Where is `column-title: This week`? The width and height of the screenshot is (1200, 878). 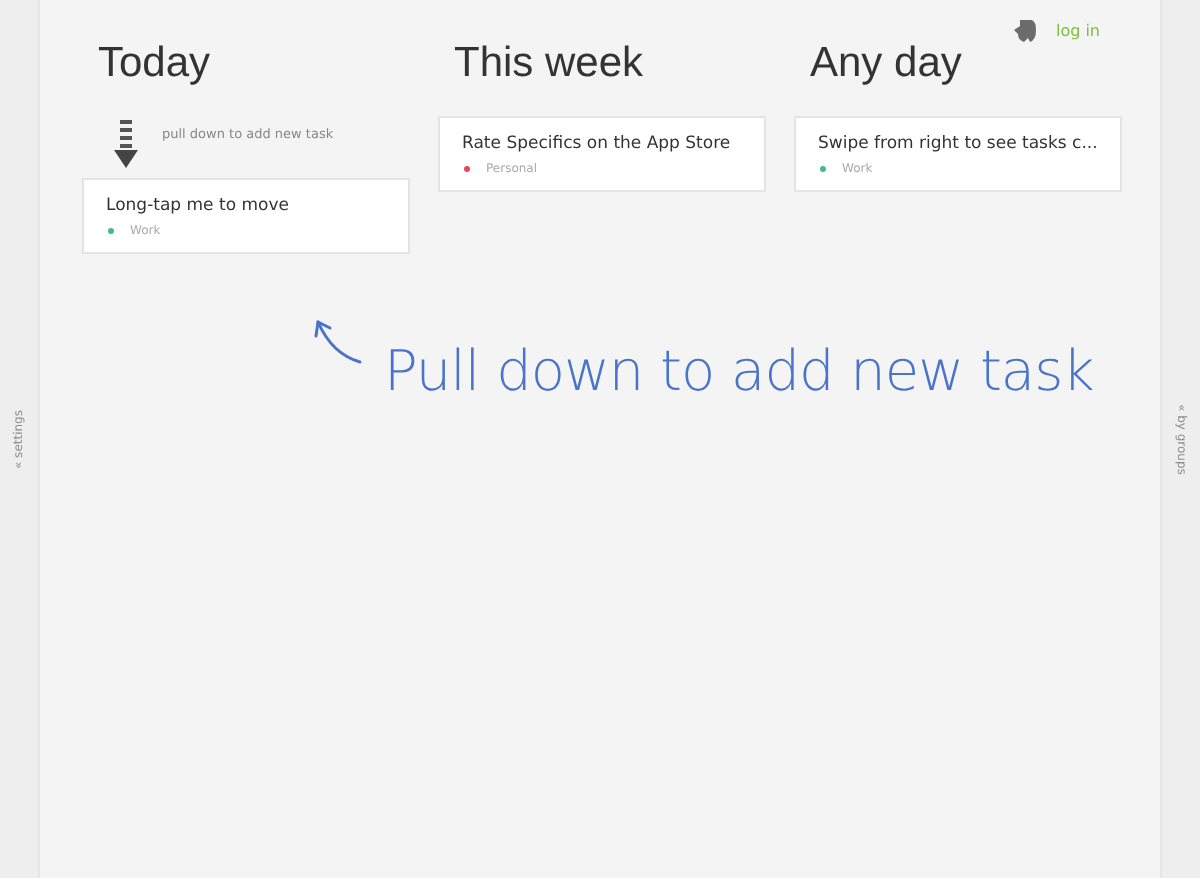
column-title: This week is located at coordinates (549, 65).